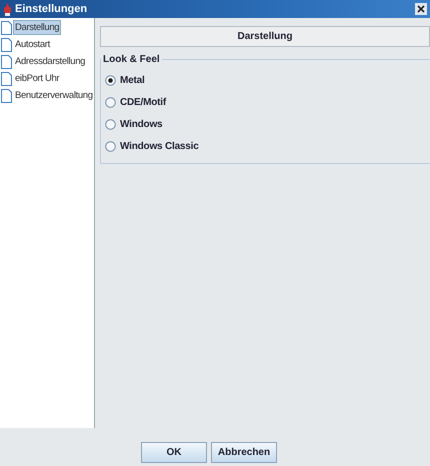 The image size is (430, 466). Describe the element at coordinates (32, 44) in the screenshot. I see `tree-item: Autostart` at that location.